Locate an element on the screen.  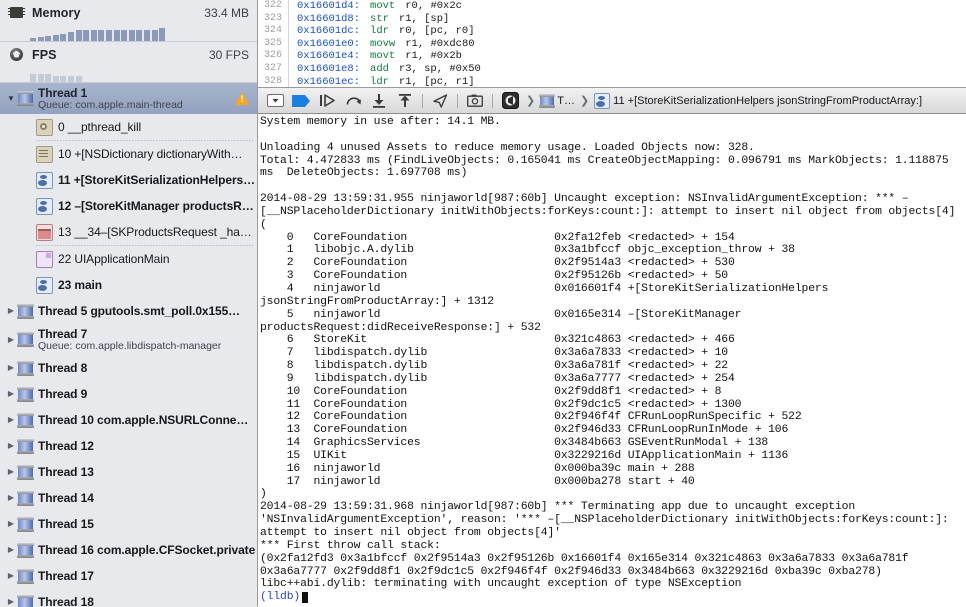
gauge-row-fps: FPS 30 FPS is located at coordinates (128, 55).